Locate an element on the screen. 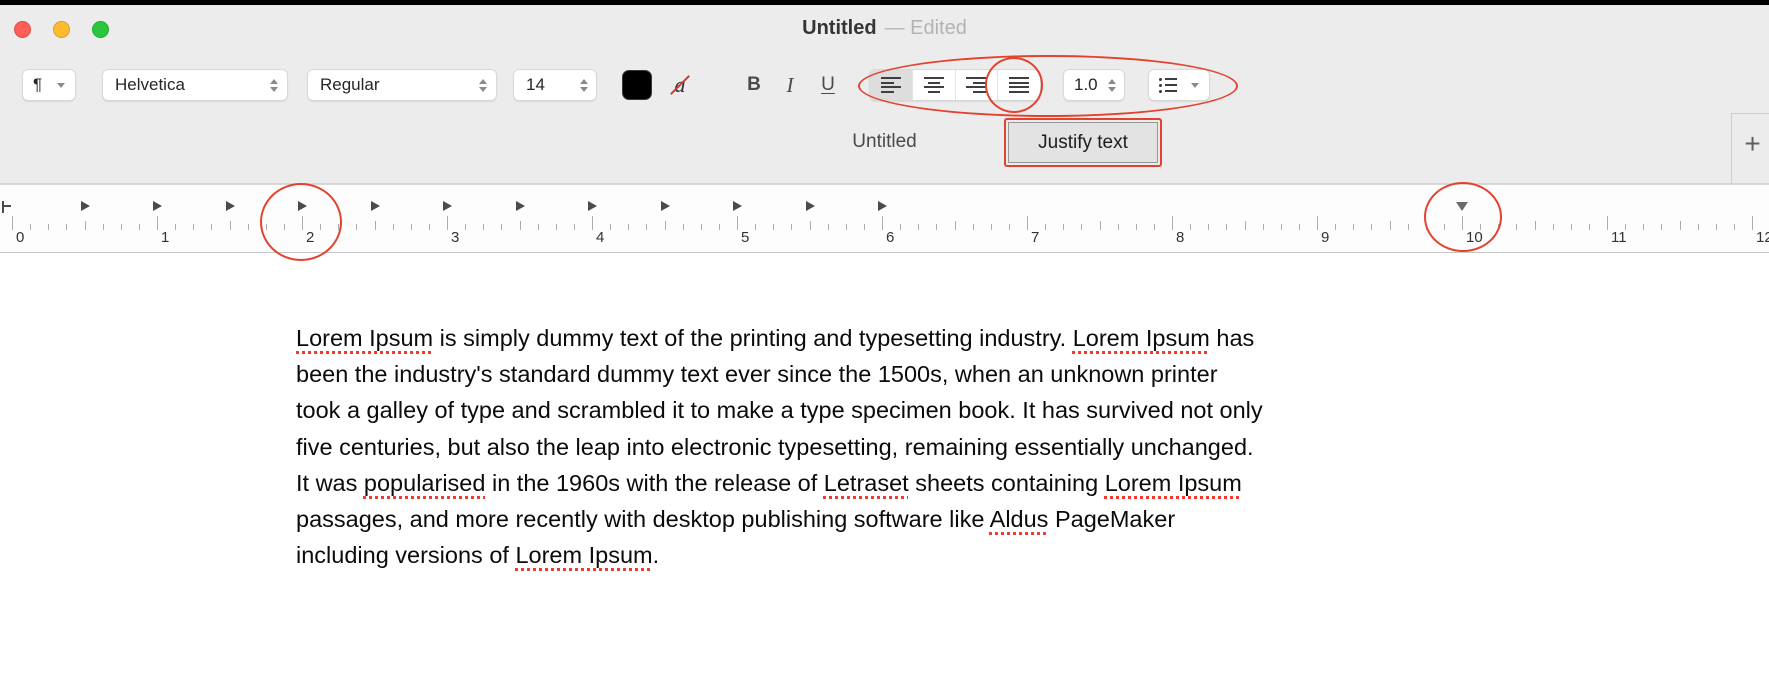  align-right-button is located at coordinates (976, 85).